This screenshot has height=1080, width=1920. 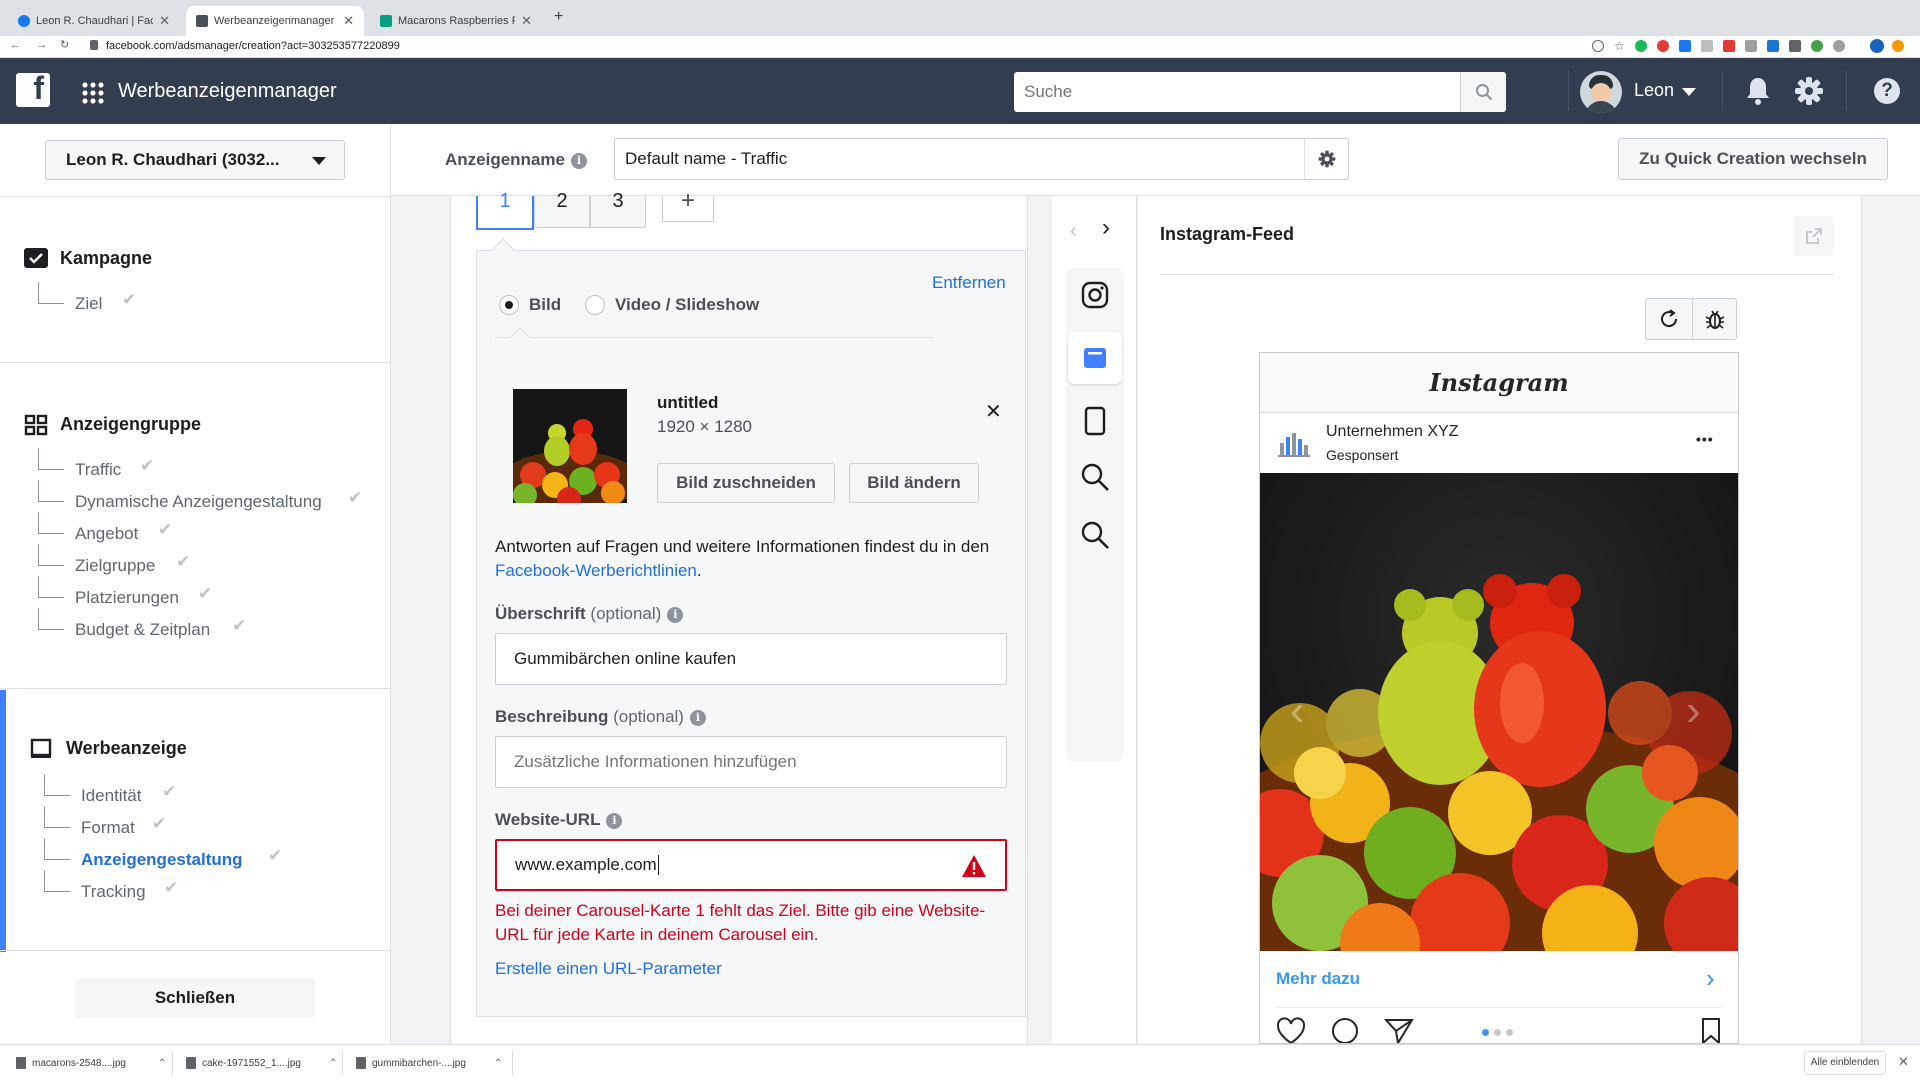 What do you see at coordinates (751, 762) in the screenshot?
I see `description-input` at bounding box center [751, 762].